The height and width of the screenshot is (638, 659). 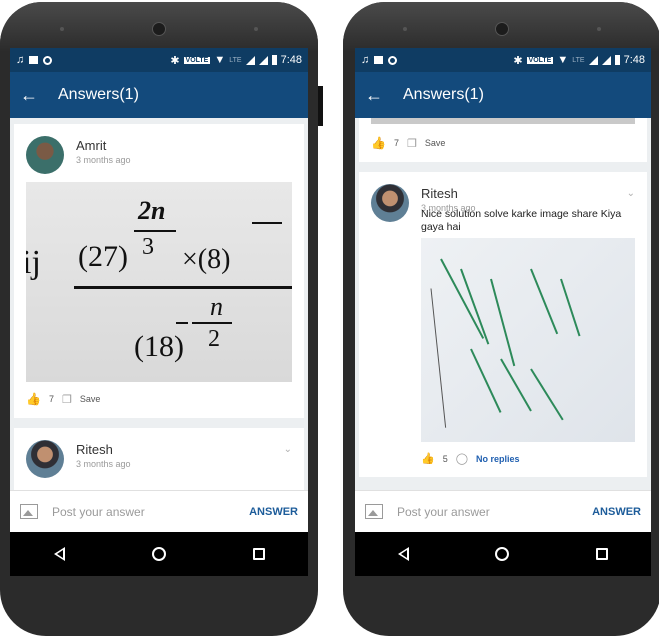 I want to click on like-count: 5, so click(x=445, y=458).